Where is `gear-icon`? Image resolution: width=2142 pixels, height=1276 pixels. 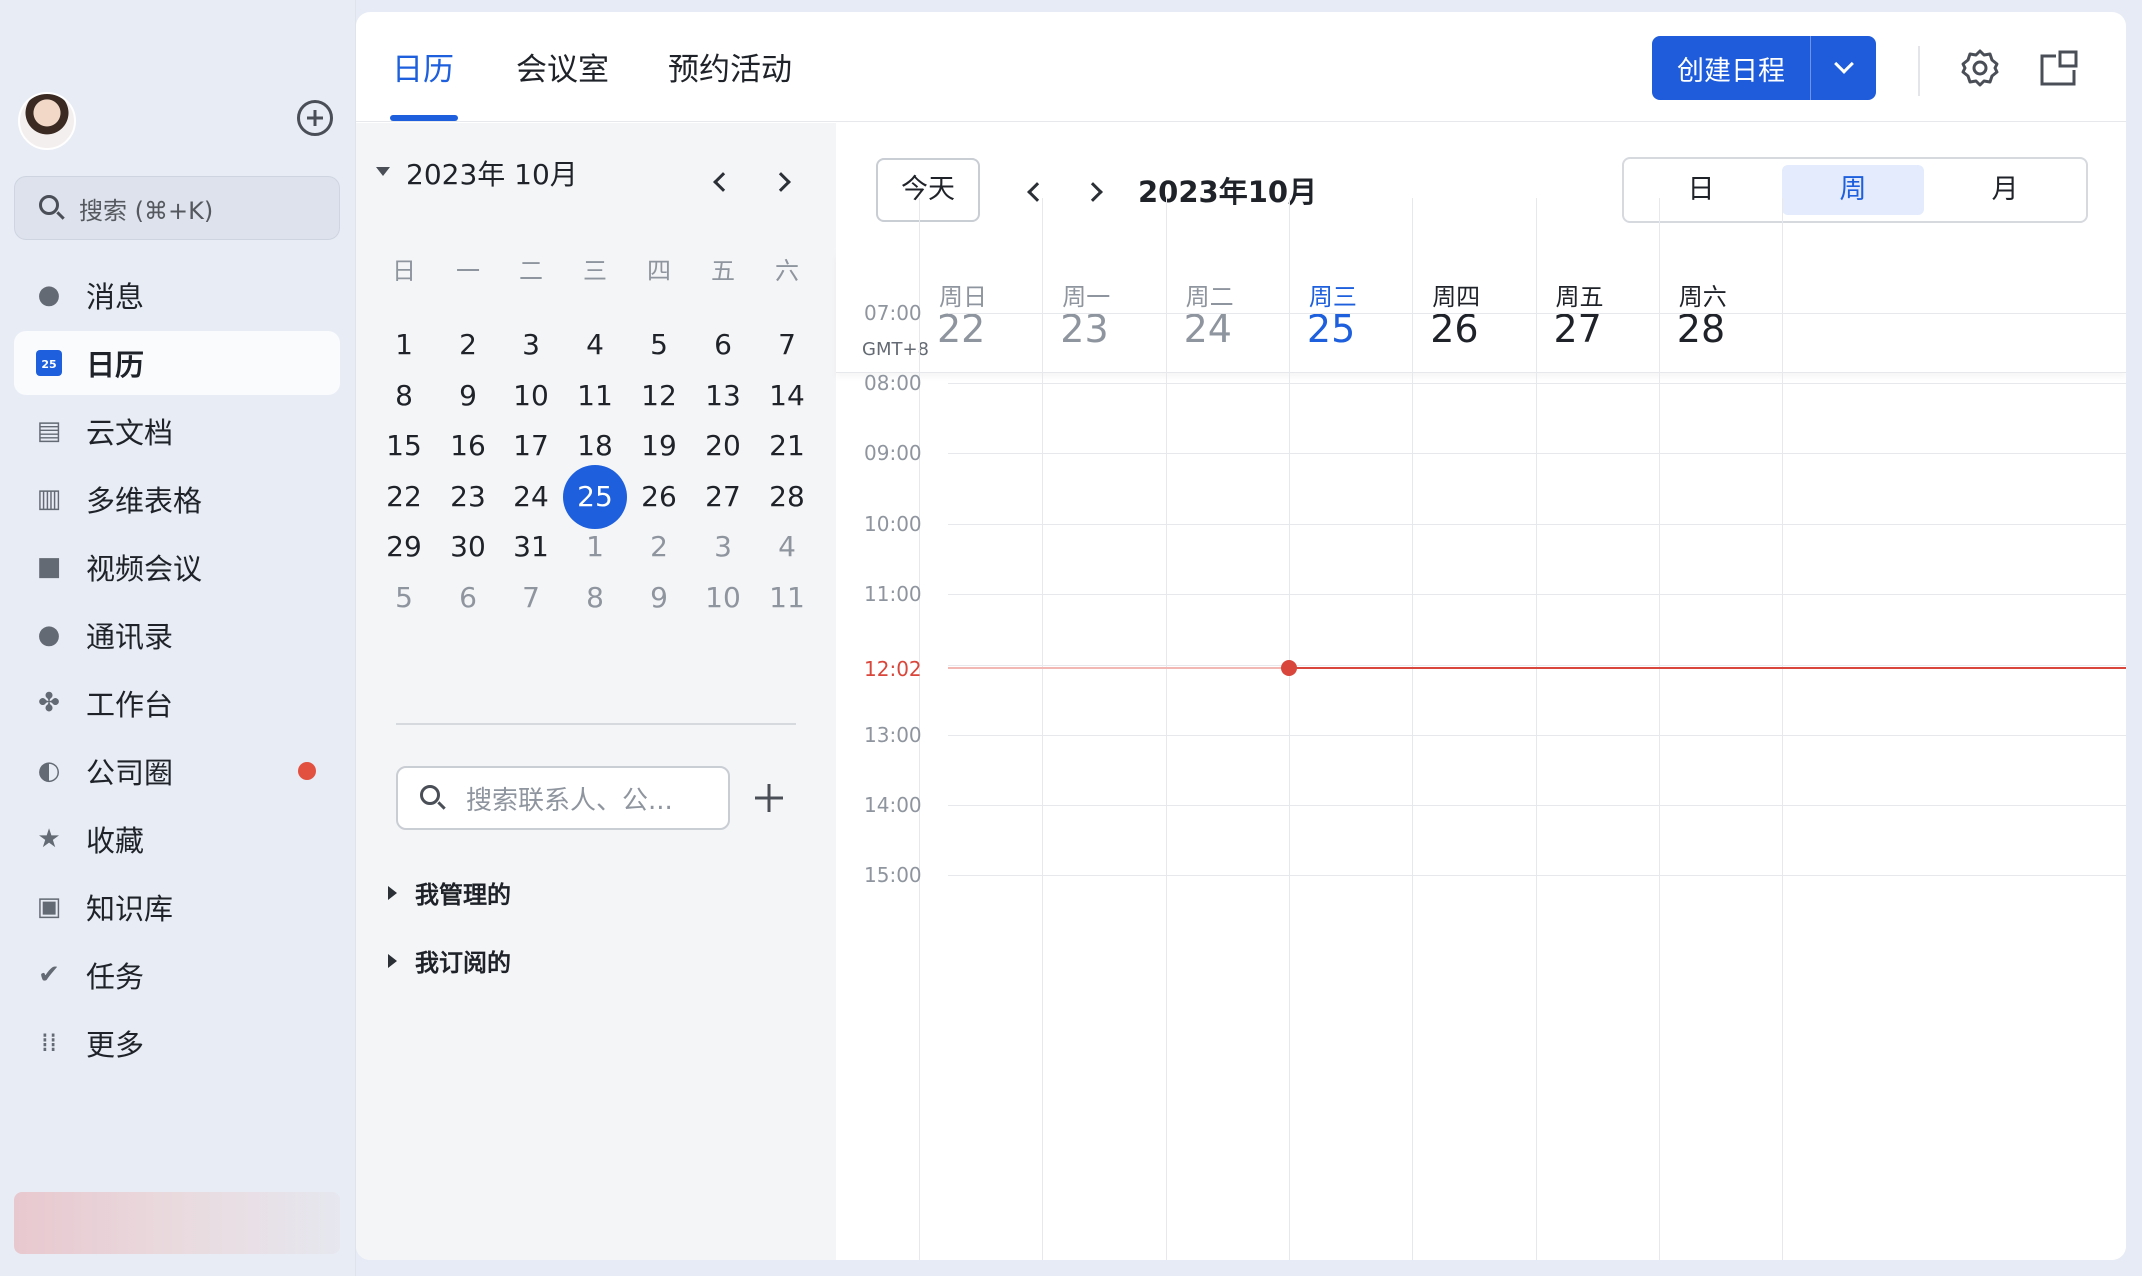
gear-icon is located at coordinates (1980, 68).